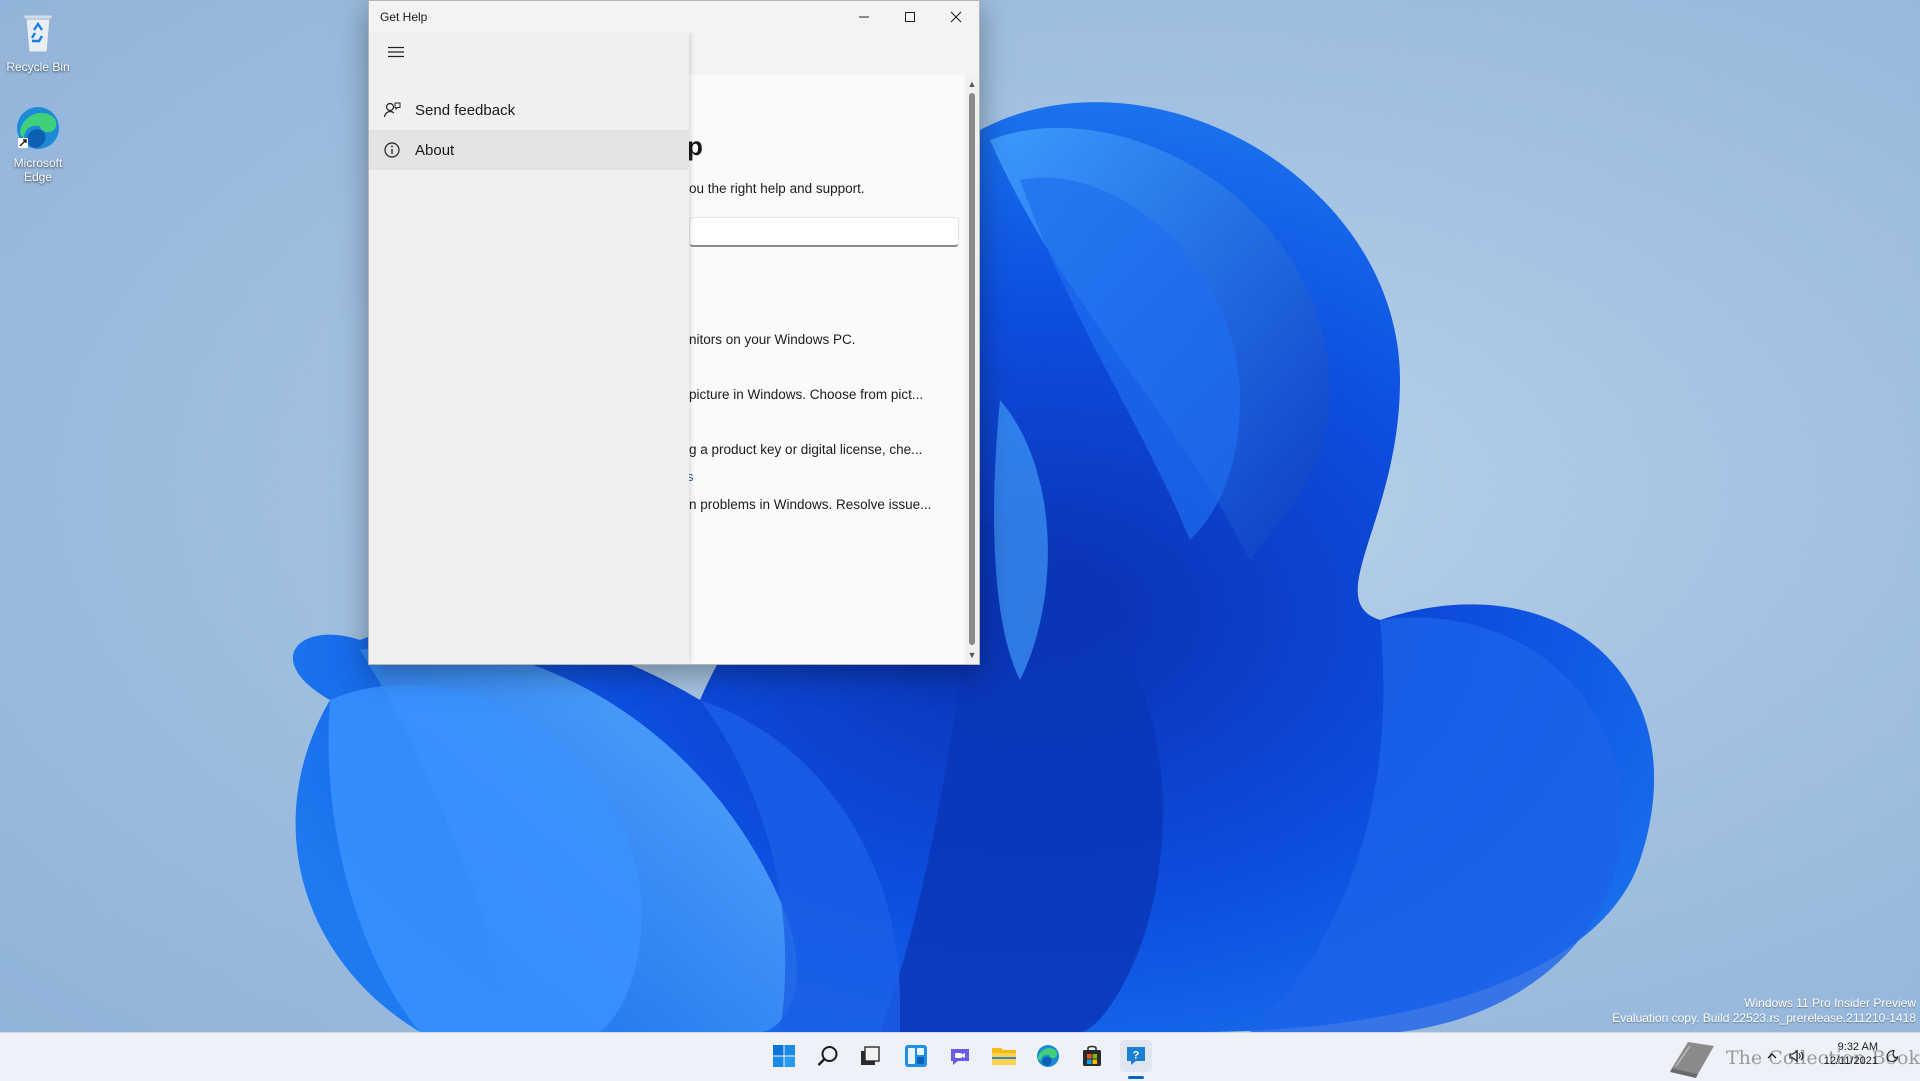  I want to click on file-explorer-button, so click(1004, 1056).